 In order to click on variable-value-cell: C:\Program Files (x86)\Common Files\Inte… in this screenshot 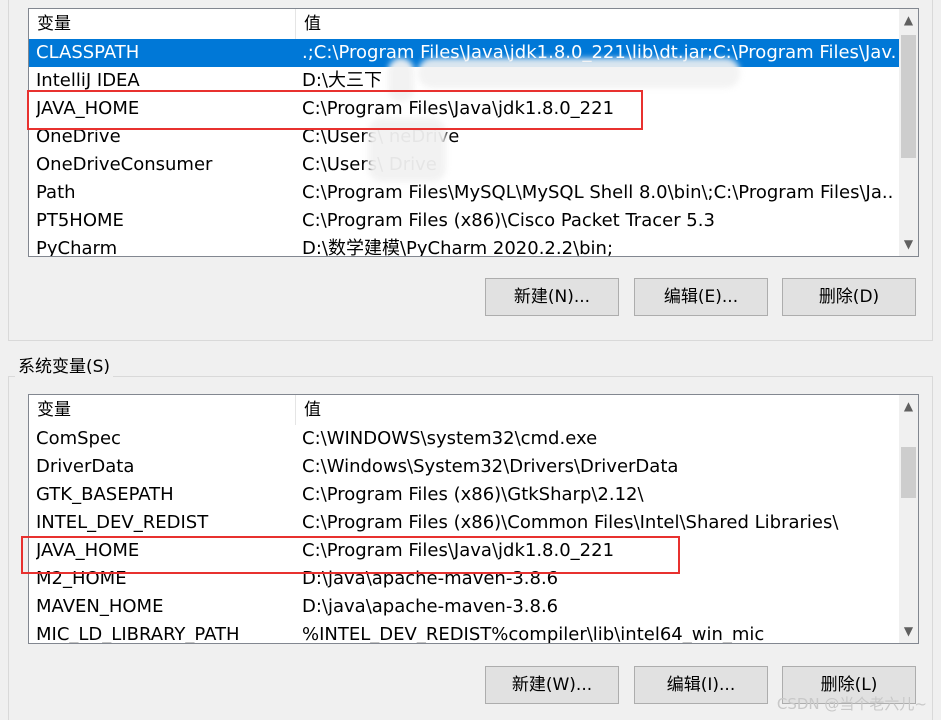, I will do `click(570, 522)`.